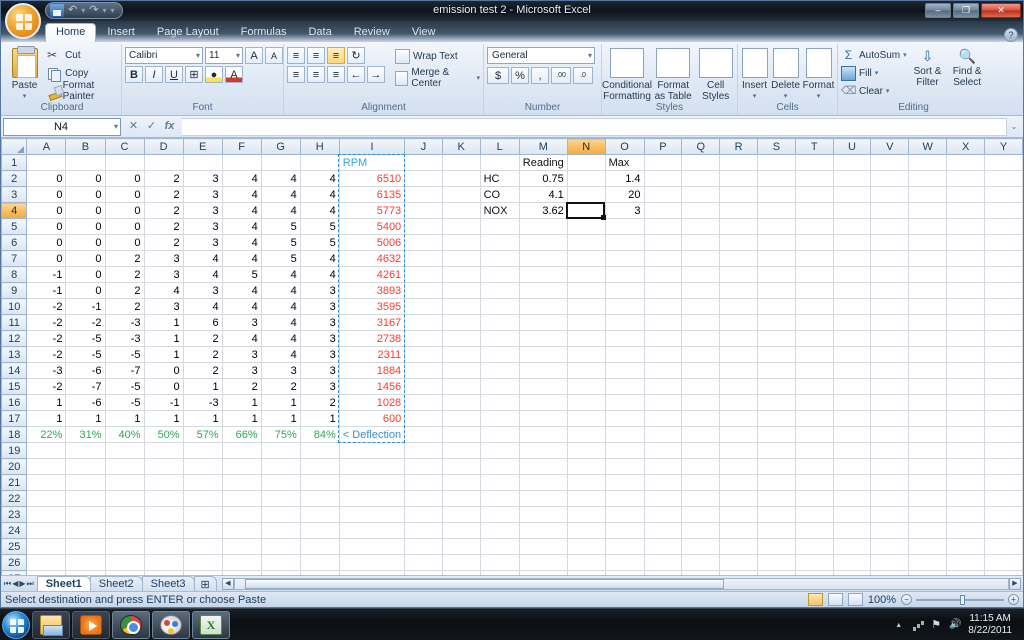  I want to click on cell-L21, so click(499, 482).